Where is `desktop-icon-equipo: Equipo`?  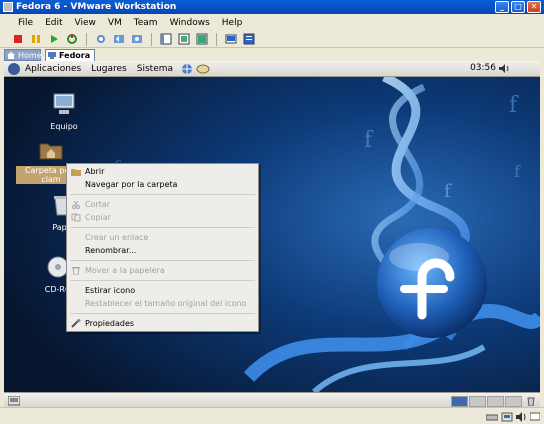 desktop-icon-equipo: Equipo is located at coordinates (64, 111).